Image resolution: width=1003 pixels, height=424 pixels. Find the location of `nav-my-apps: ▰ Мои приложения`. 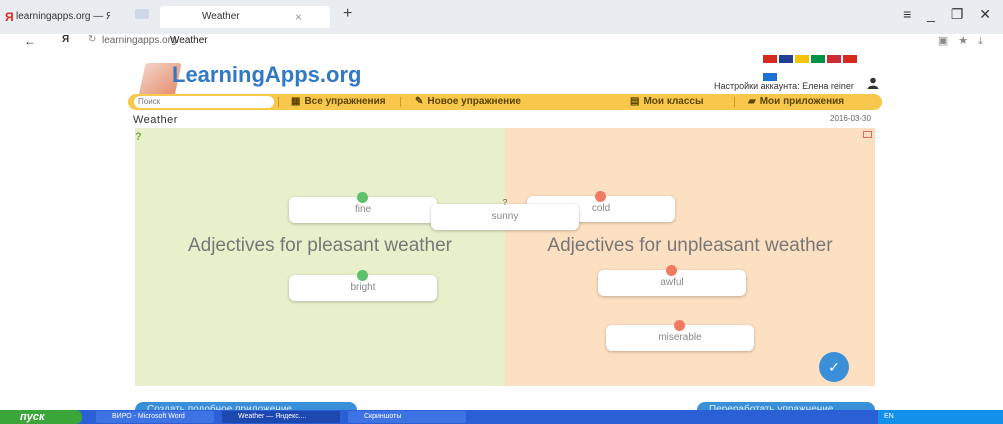

nav-my-apps: ▰ Мои приложения is located at coordinates (796, 101).